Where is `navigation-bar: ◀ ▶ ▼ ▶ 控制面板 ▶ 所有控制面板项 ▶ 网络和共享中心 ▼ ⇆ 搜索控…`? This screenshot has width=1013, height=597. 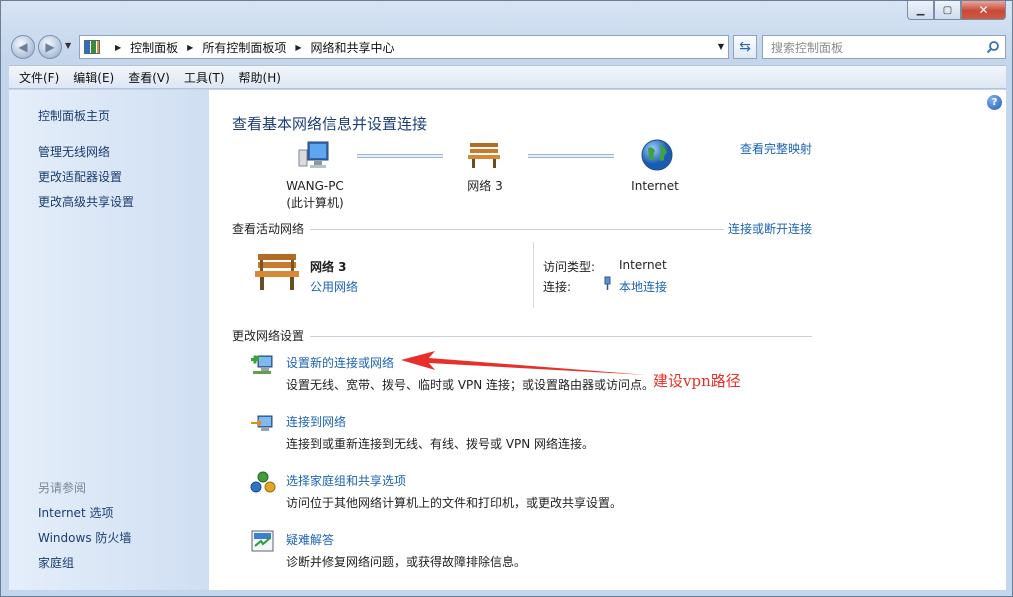 navigation-bar: ◀ ▶ ▼ ▶ 控制面板 ▶ 所有控制面板项 ▶ 网络和共享中心 ▼ ⇆ 搜索控… is located at coordinates (507, 47).